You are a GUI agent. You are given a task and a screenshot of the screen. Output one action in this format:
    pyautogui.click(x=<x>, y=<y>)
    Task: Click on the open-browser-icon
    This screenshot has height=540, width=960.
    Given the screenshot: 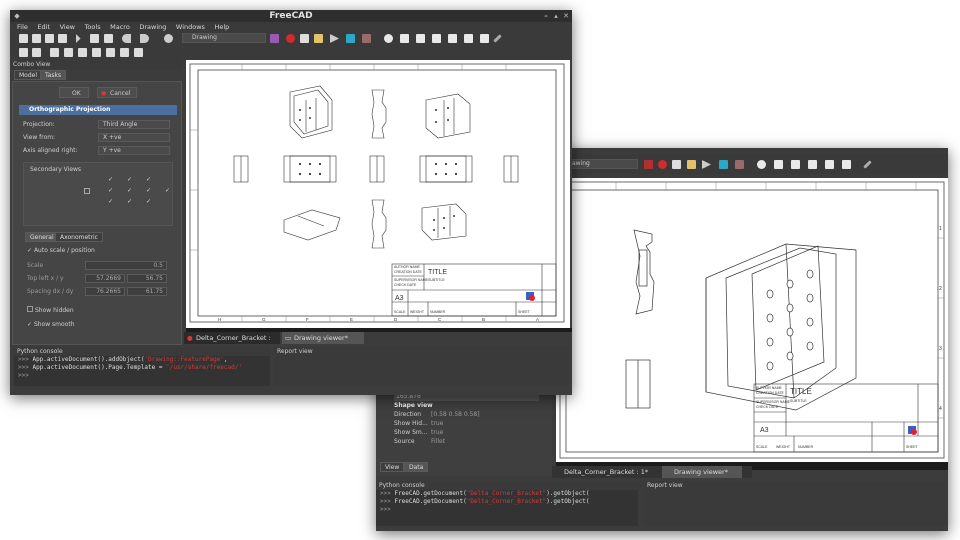 What is the action you would take?
    pyautogui.click(x=82, y=52)
    